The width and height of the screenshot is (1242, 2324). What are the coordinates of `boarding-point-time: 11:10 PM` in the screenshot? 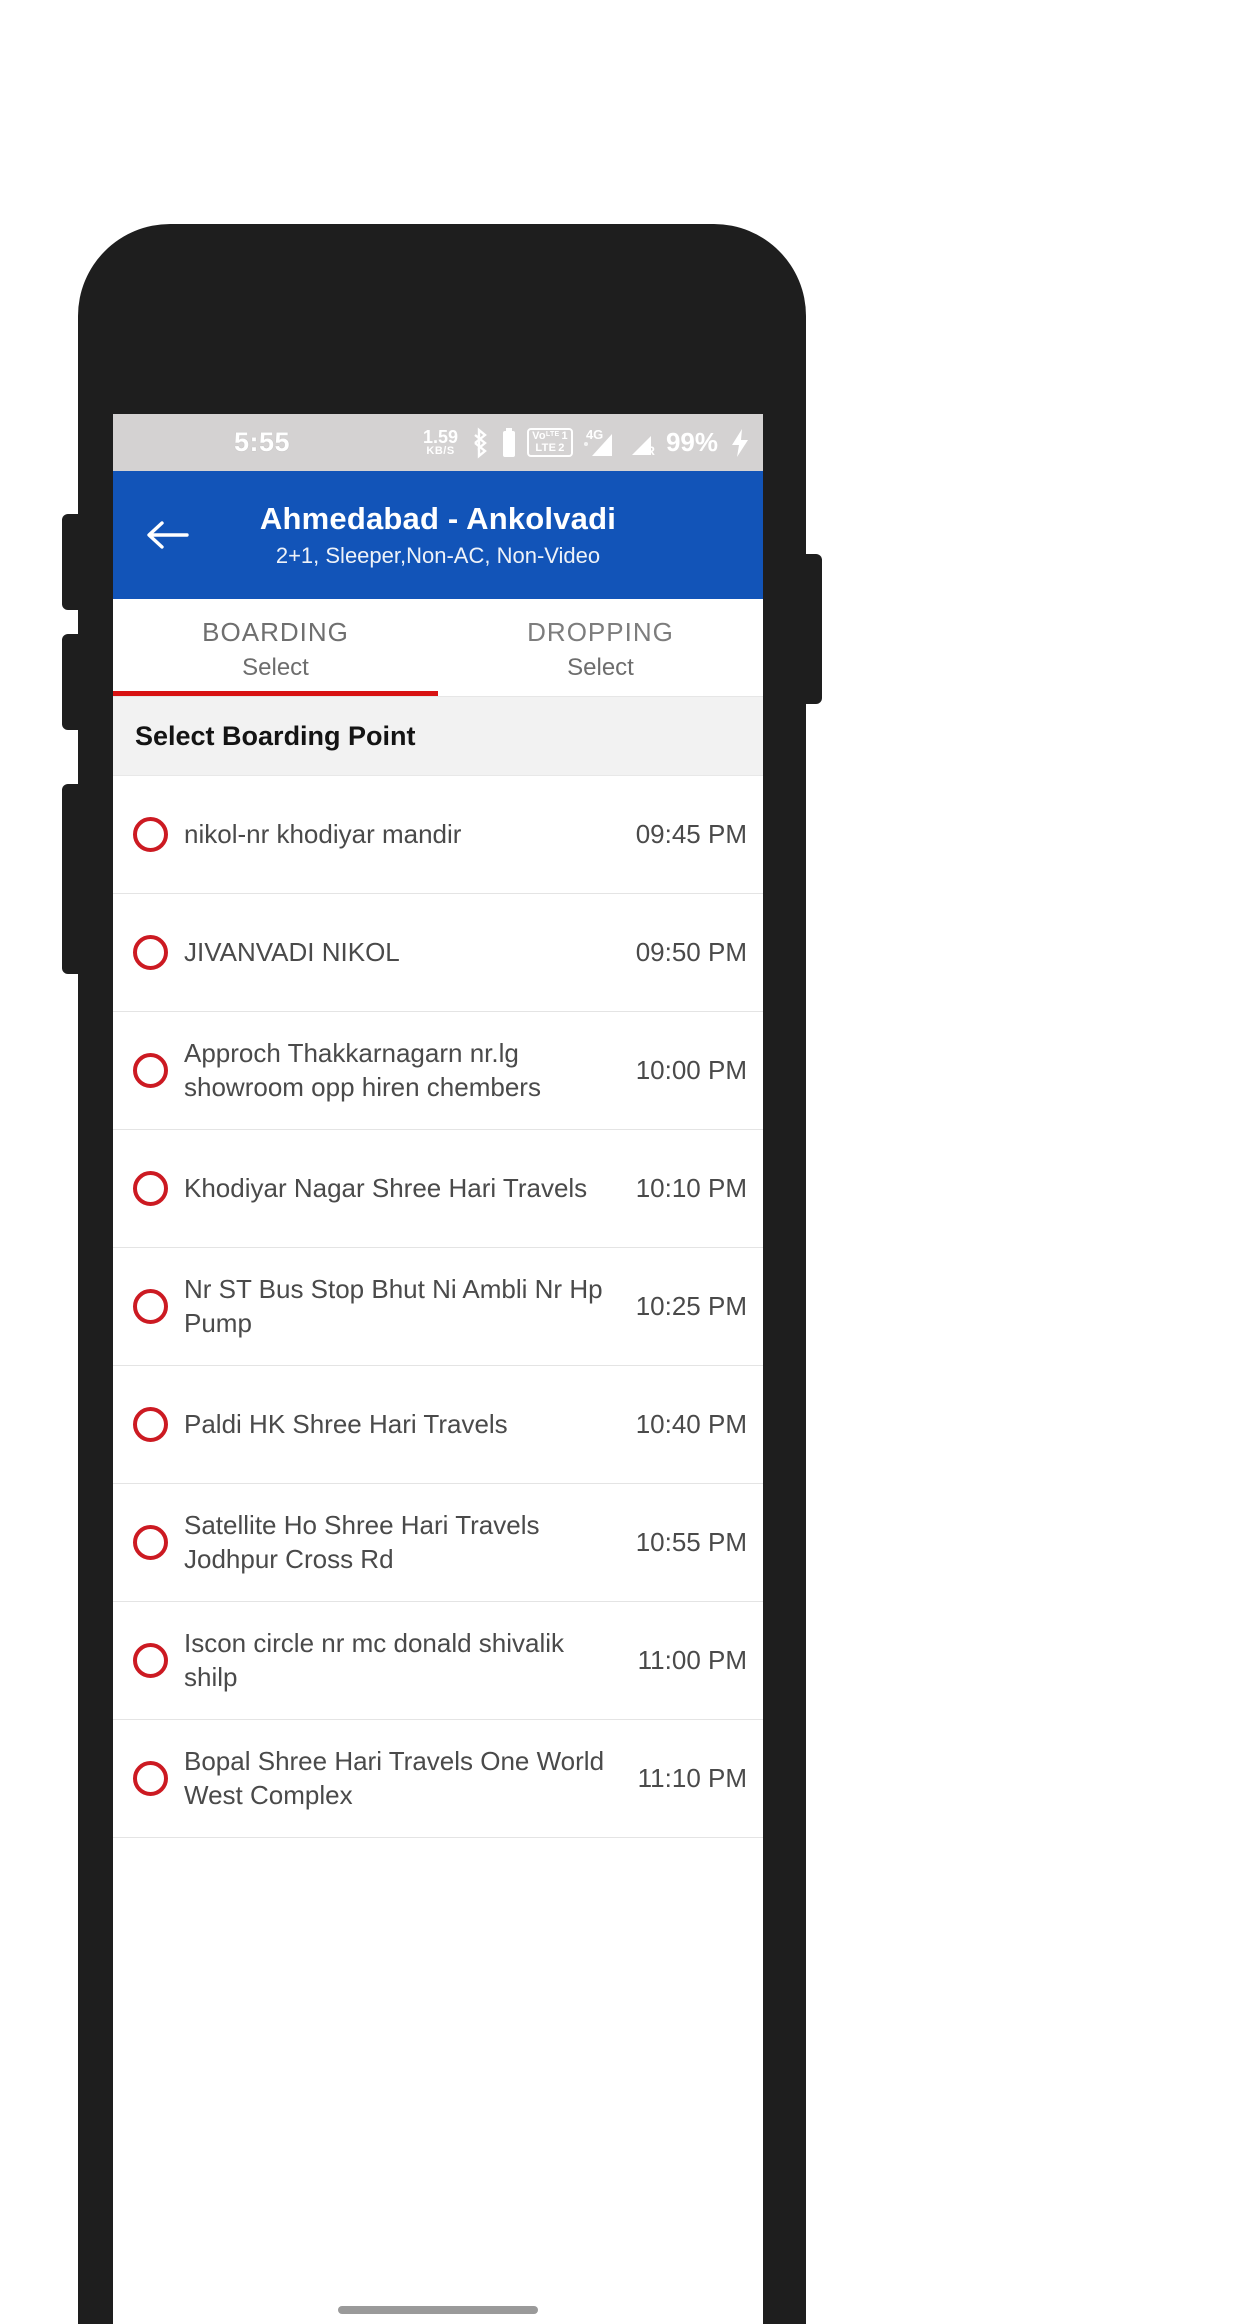 It's located at (692, 1778).